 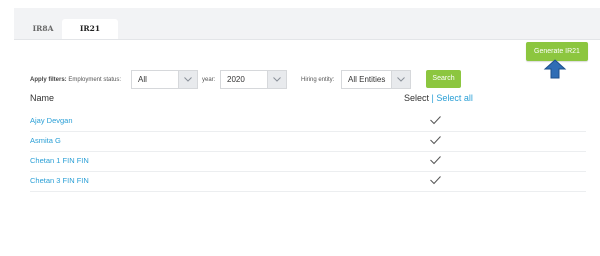 I want to click on up-arrow-icon, so click(x=555, y=69).